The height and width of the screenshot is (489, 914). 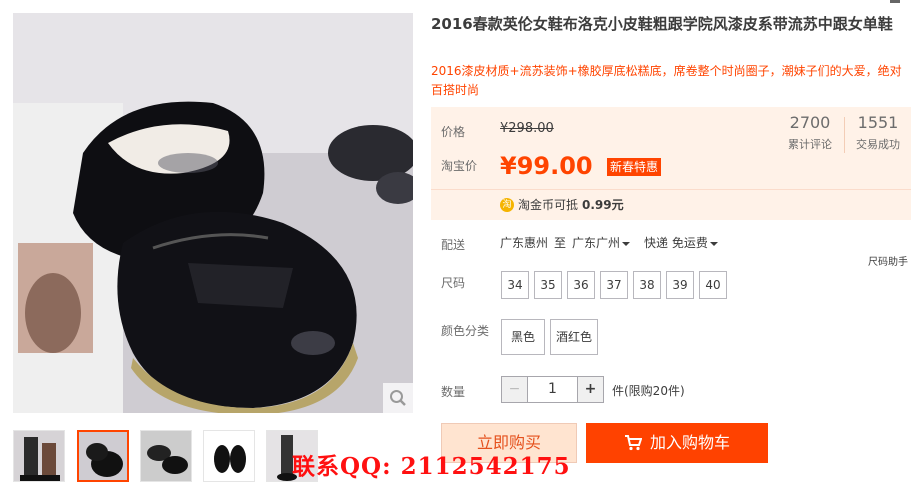 What do you see at coordinates (634, 167) in the screenshot?
I see `promo-badge: 新春特惠` at bounding box center [634, 167].